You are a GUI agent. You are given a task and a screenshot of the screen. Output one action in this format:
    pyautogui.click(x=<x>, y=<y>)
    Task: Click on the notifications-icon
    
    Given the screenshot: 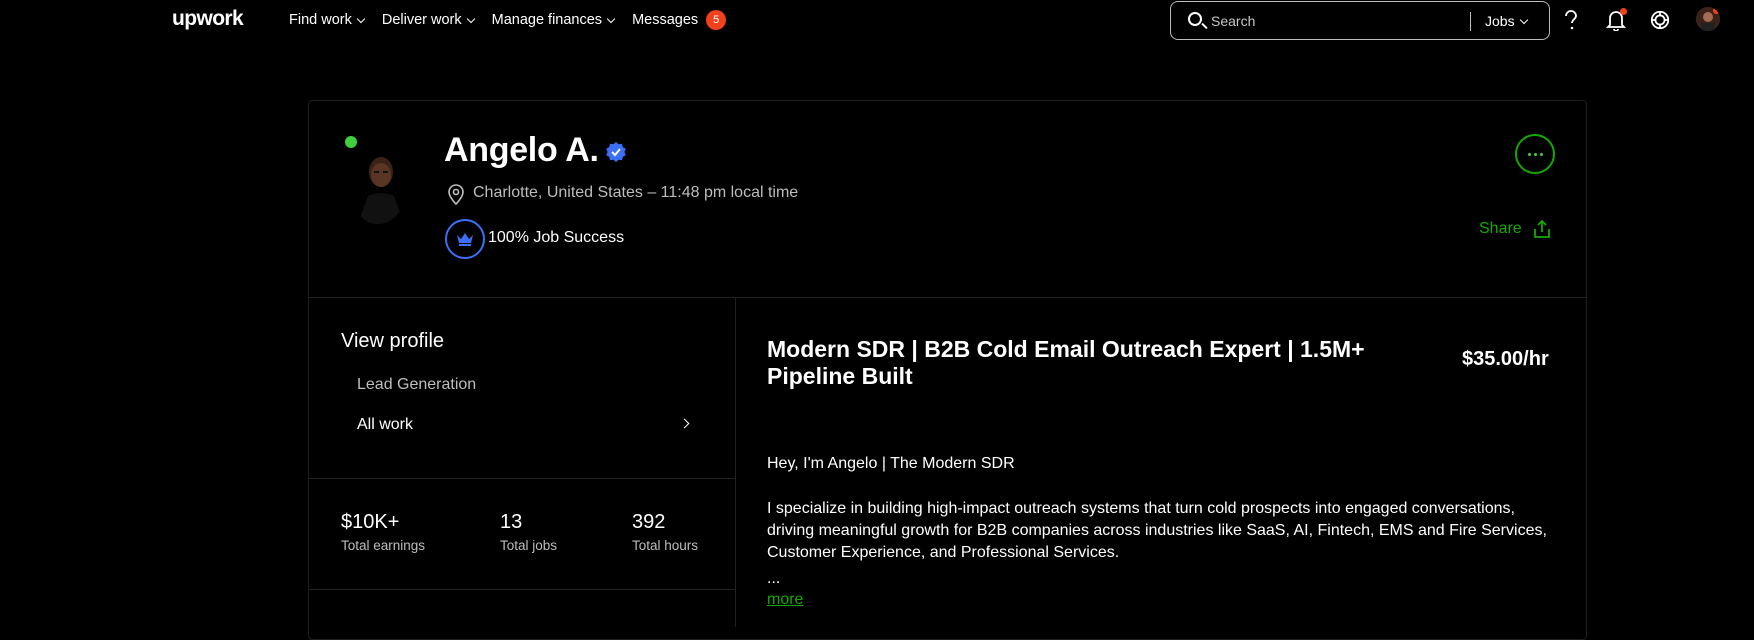 What is the action you would take?
    pyautogui.click(x=1616, y=19)
    